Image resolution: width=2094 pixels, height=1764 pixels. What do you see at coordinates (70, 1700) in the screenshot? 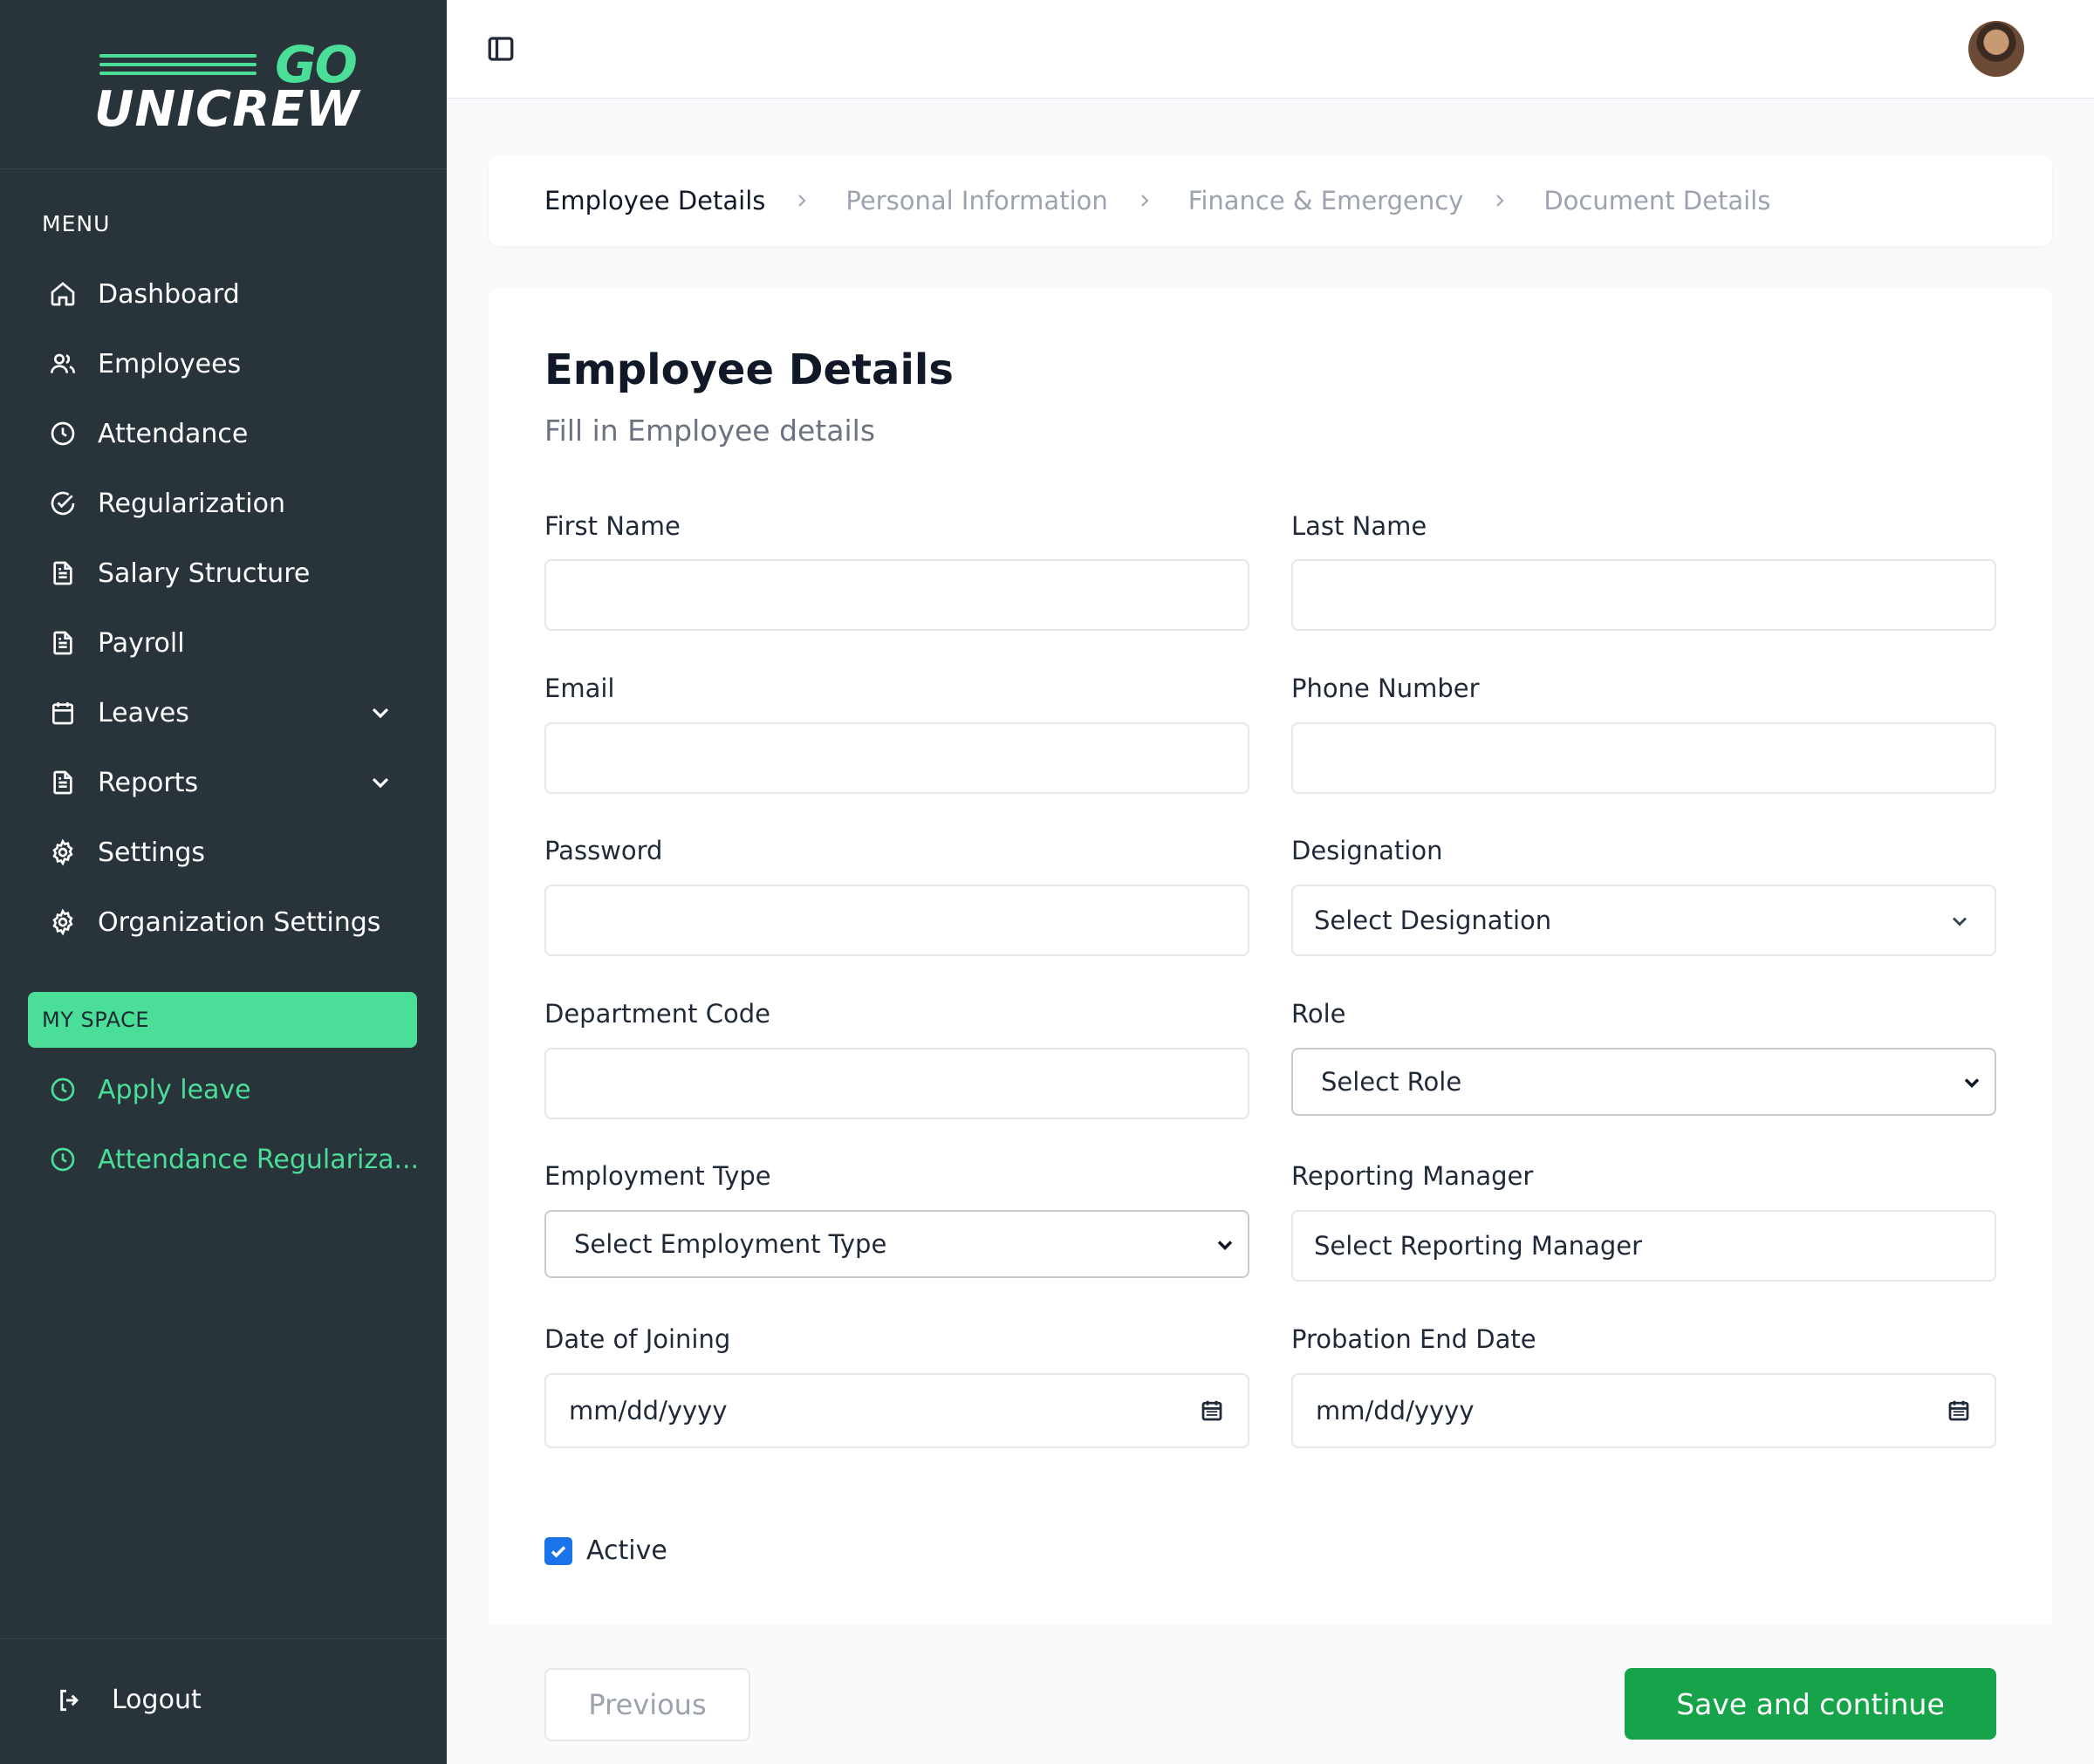
I see `logout-icon` at bounding box center [70, 1700].